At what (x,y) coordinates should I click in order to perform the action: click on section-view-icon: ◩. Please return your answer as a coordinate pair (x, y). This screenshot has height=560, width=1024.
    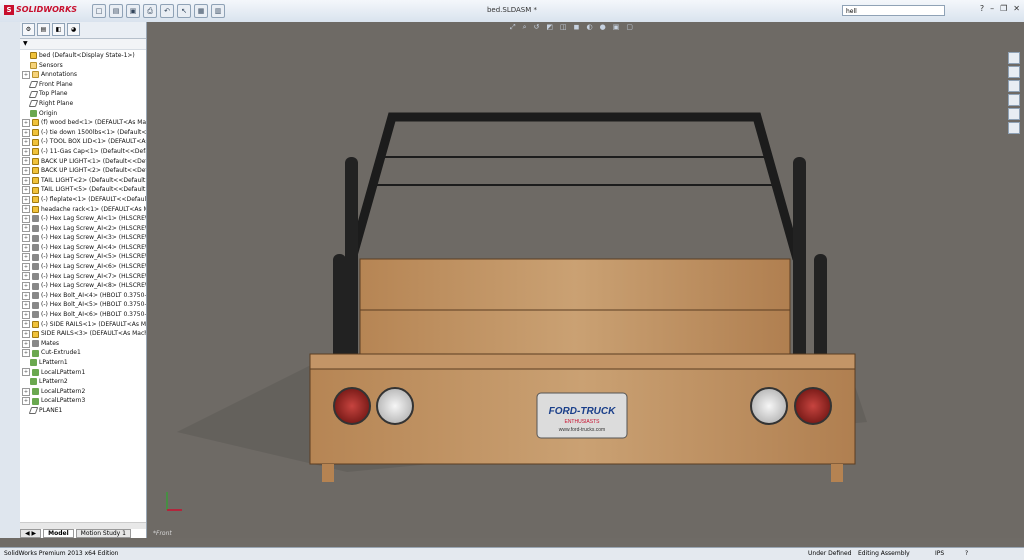
    Looking at the image, I should click on (549, 27).